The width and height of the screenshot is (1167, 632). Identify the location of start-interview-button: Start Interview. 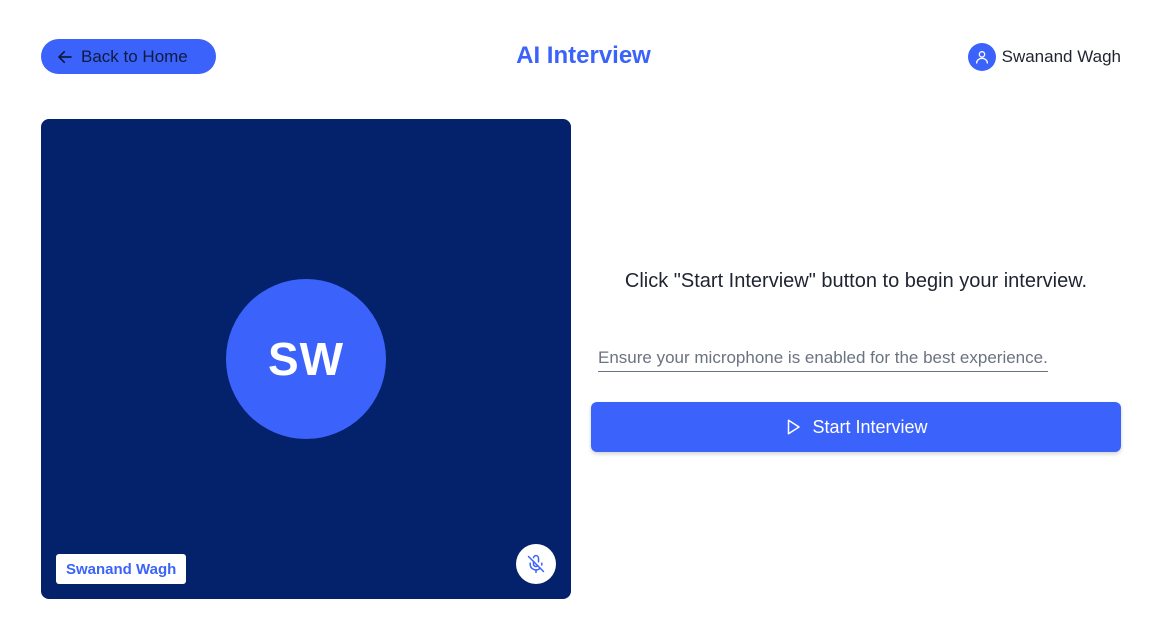
(856, 427).